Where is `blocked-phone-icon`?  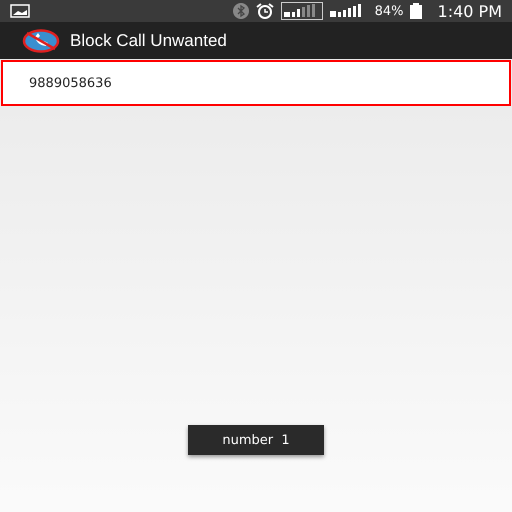 blocked-phone-icon is located at coordinates (41, 40).